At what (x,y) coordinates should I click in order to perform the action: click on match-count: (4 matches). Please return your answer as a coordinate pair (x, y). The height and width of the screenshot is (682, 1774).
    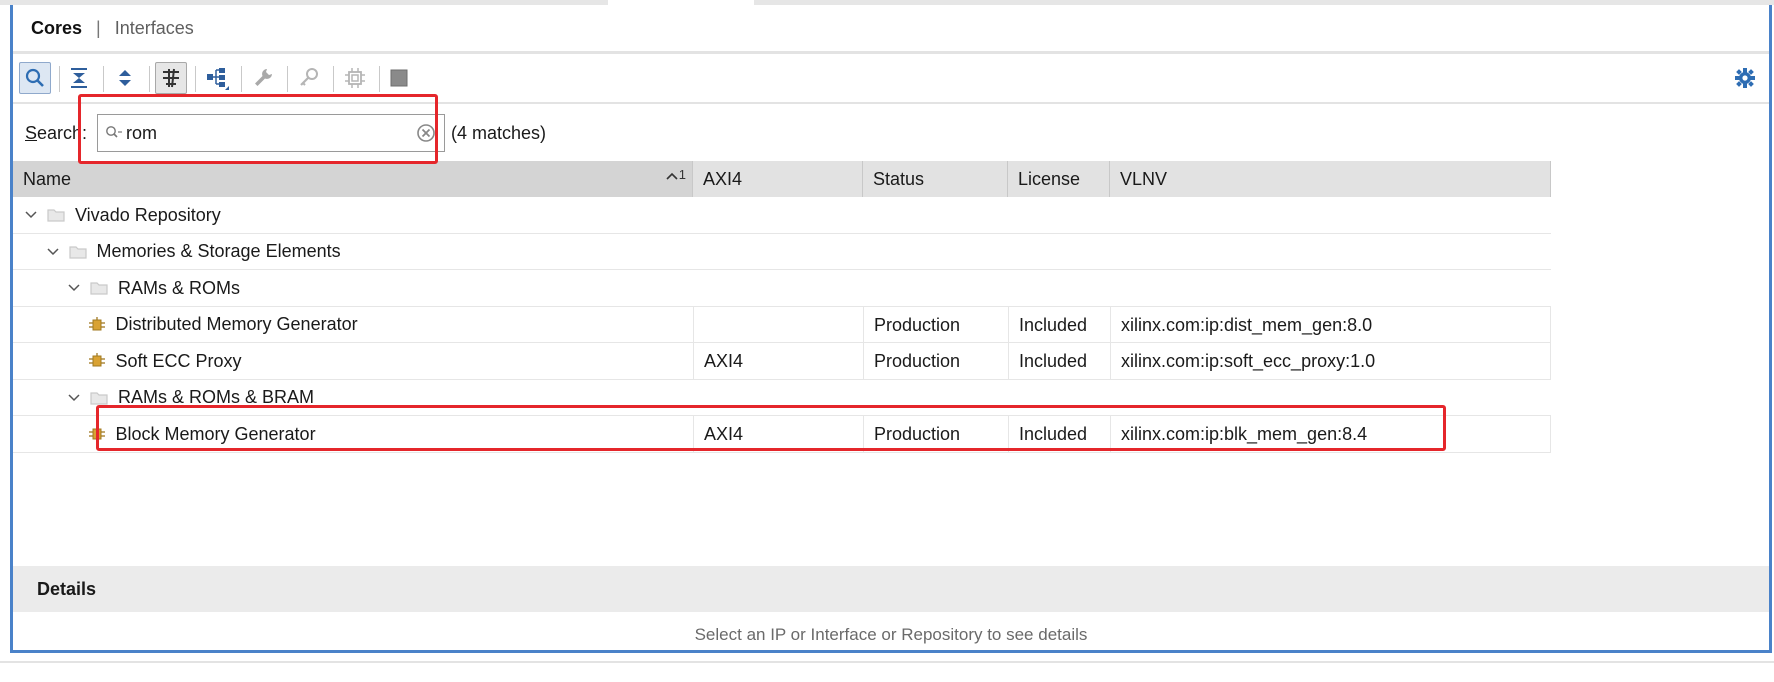
    Looking at the image, I should click on (499, 133).